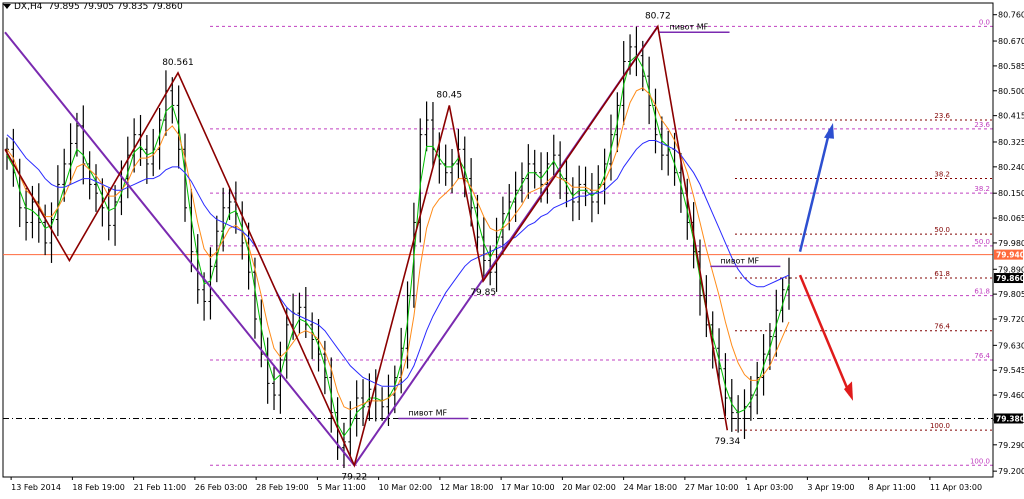  I want to click on price-marker-label: 79.940, so click(1010, 255).